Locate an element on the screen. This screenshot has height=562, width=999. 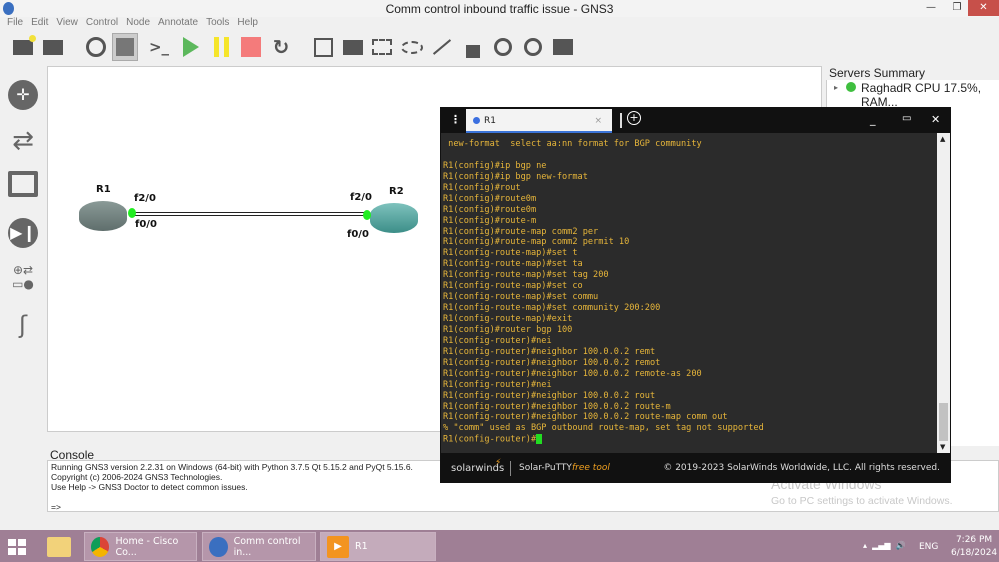
tab-label: R1 is located at coordinates (490, 121).